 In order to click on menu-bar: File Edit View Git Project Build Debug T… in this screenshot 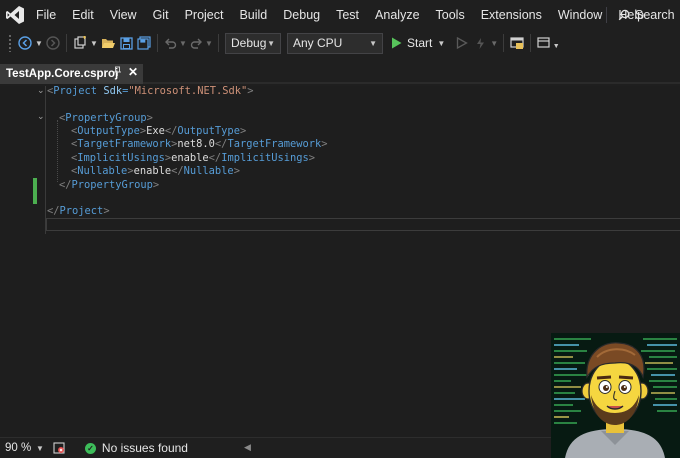, I will do `click(340, 15)`.